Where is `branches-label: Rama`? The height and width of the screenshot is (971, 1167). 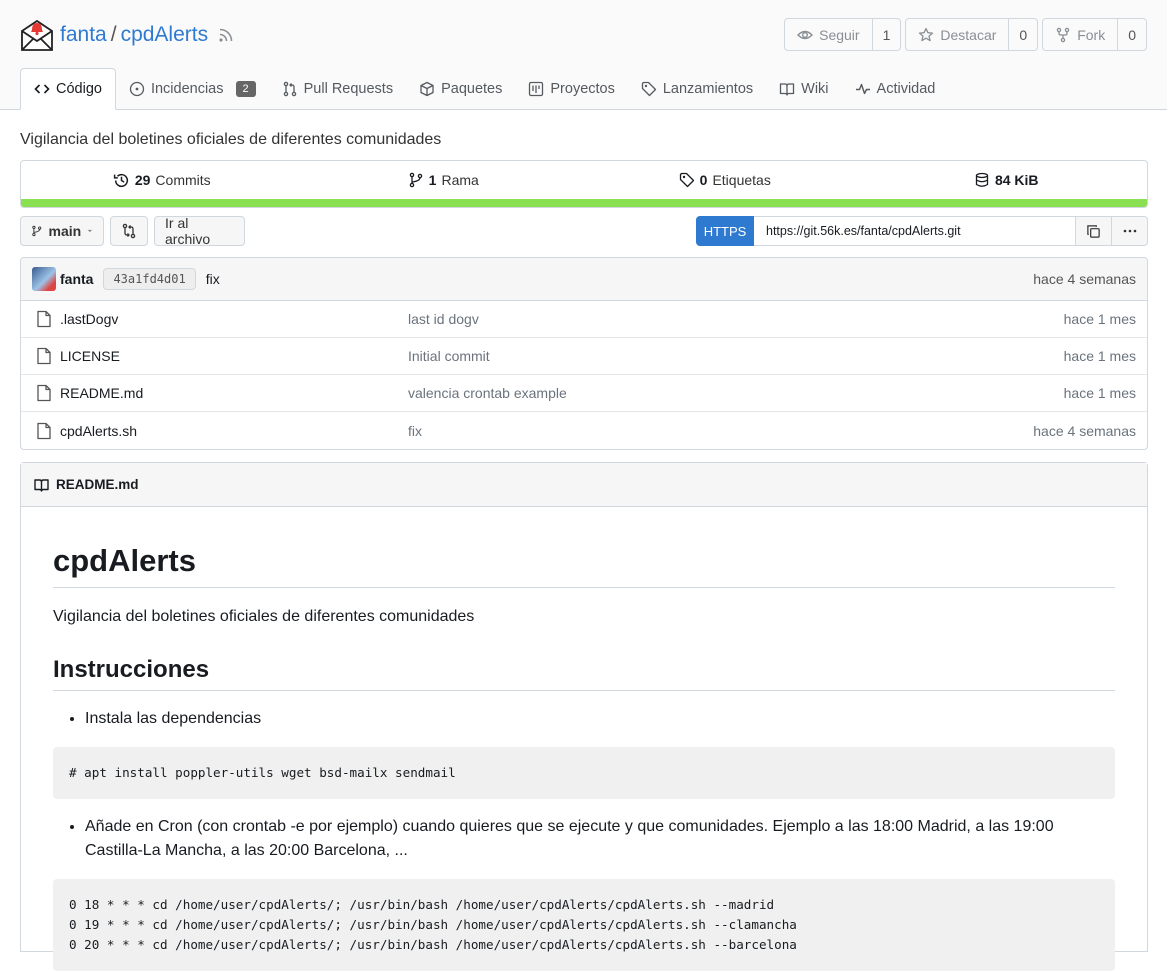
branches-label: Rama is located at coordinates (460, 180).